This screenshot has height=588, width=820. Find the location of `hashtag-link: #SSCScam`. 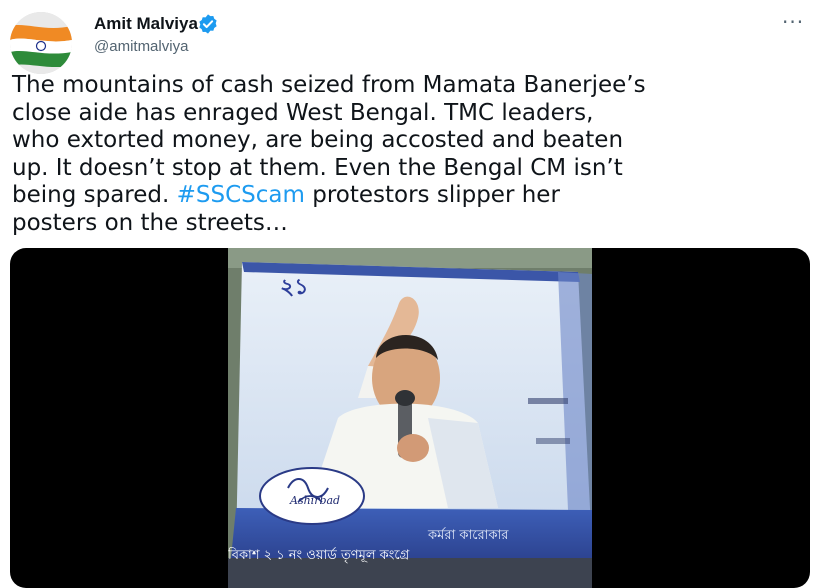

hashtag-link: #SSCScam is located at coordinates (241, 195).